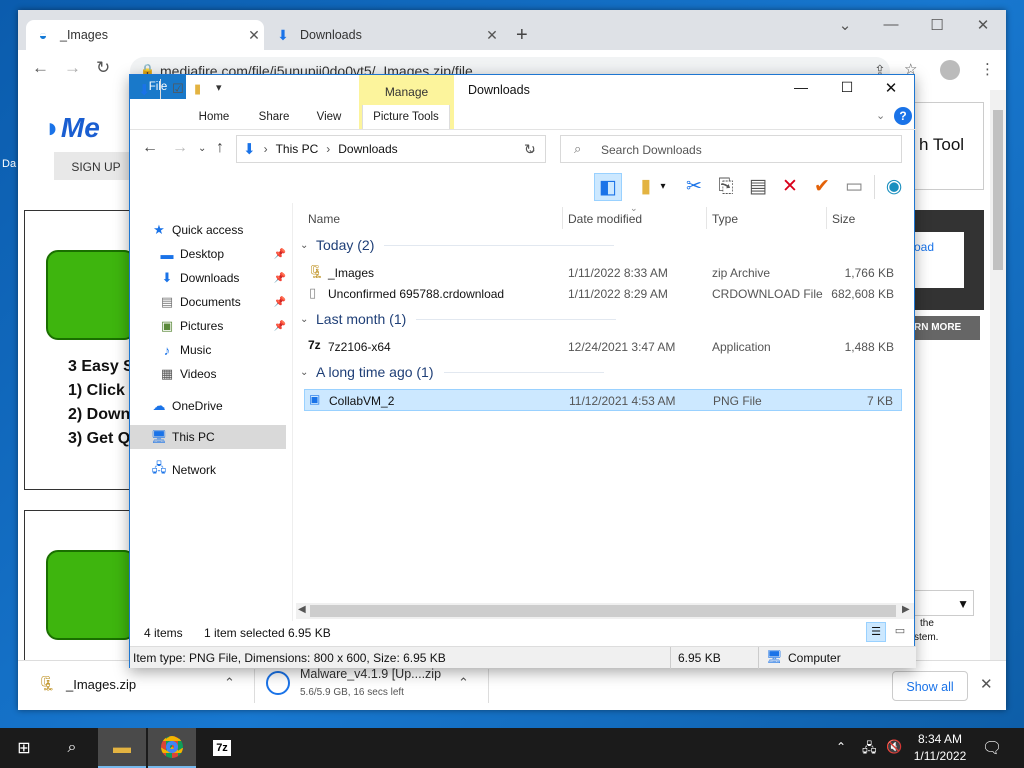 Image resolution: width=1024 pixels, height=768 pixels. What do you see at coordinates (274, 117) in the screenshot?
I see `ribbon-tab-share: Share` at bounding box center [274, 117].